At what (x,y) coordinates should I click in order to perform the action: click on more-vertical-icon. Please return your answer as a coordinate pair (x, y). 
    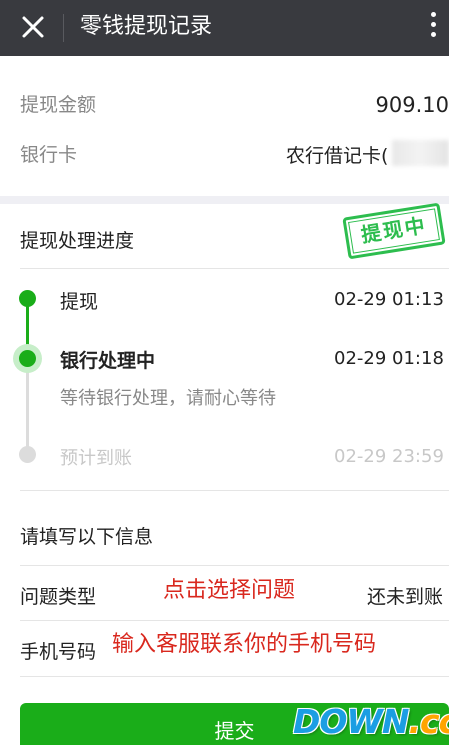
    Looking at the image, I should click on (433, 28).